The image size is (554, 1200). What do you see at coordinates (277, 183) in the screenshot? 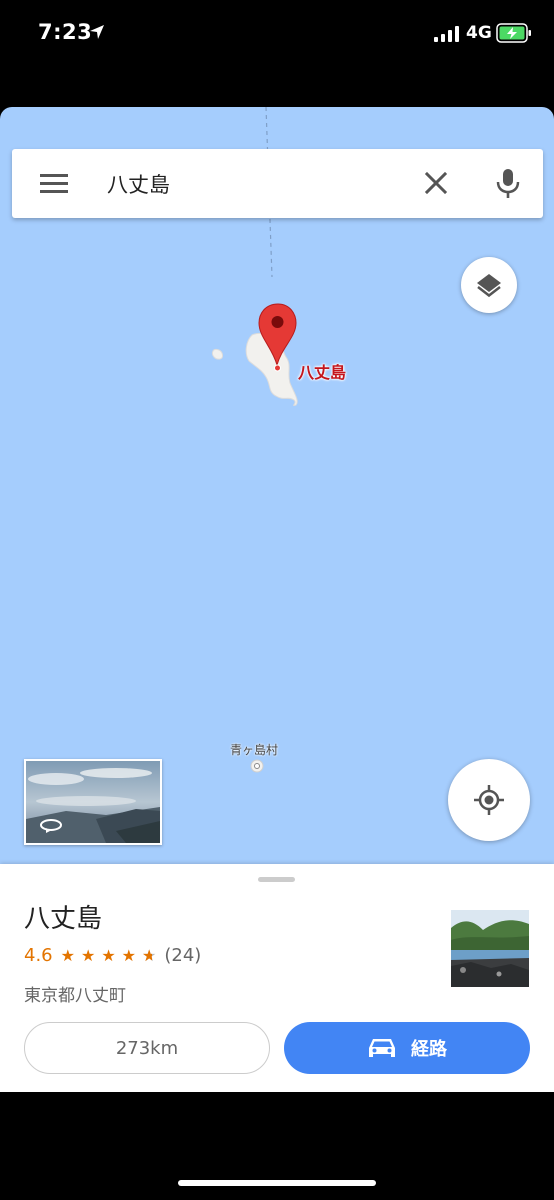
I see `search-bar: 八丈島` at bounding box center [277, 183].